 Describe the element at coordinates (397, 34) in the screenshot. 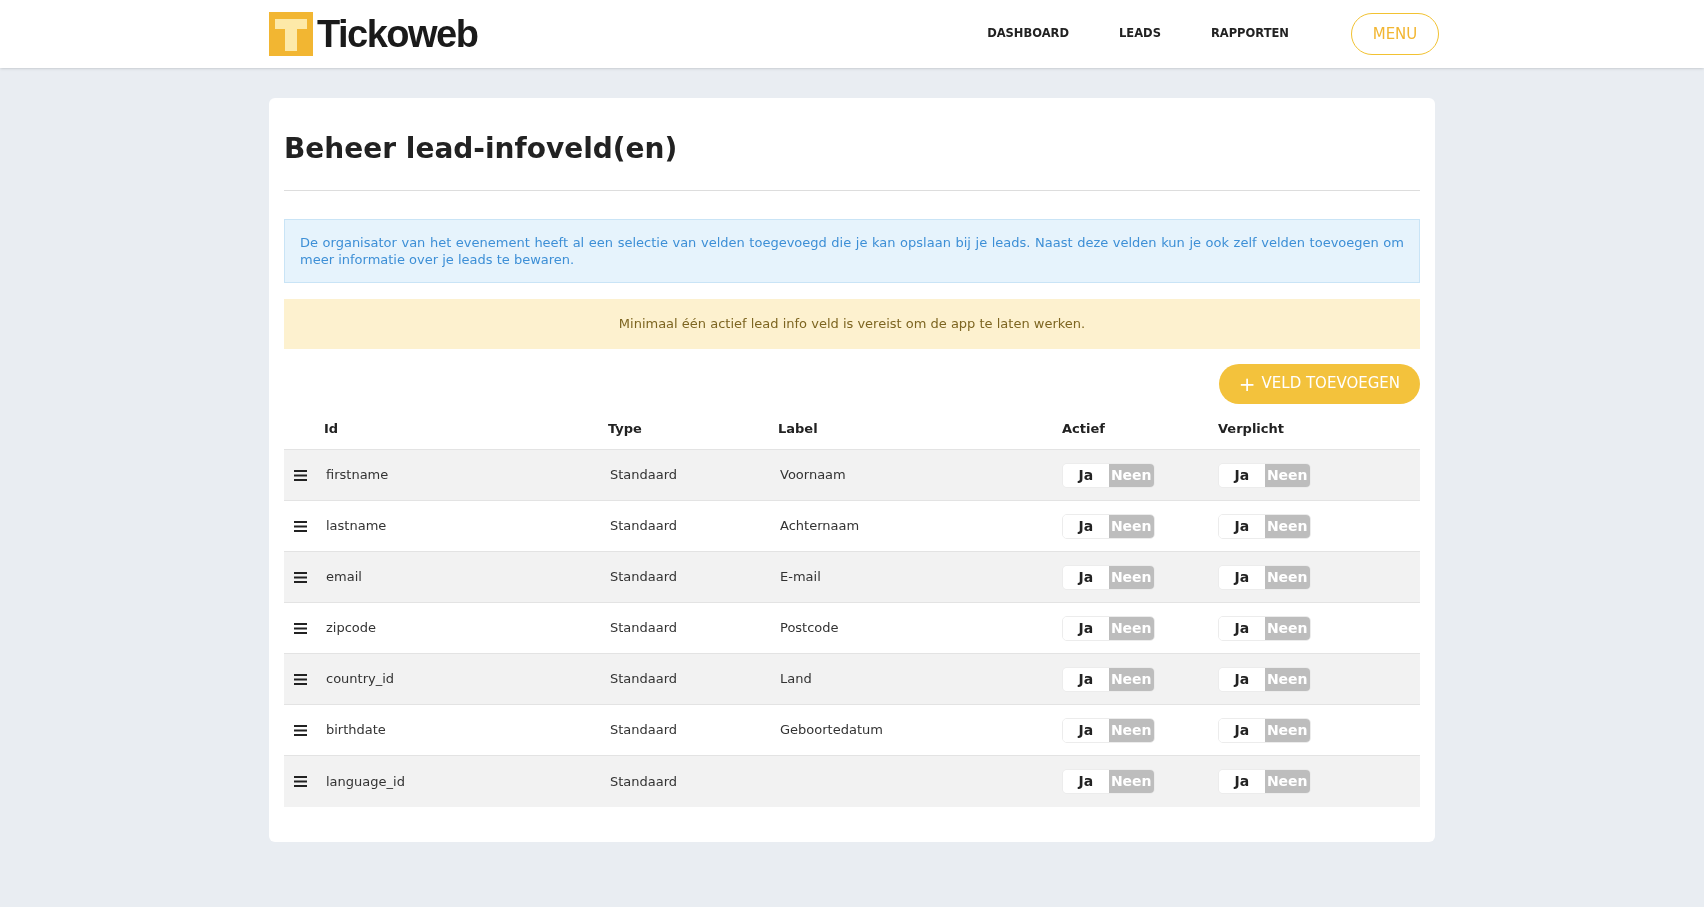

I see `logo-text: Tickoweb` at that location.